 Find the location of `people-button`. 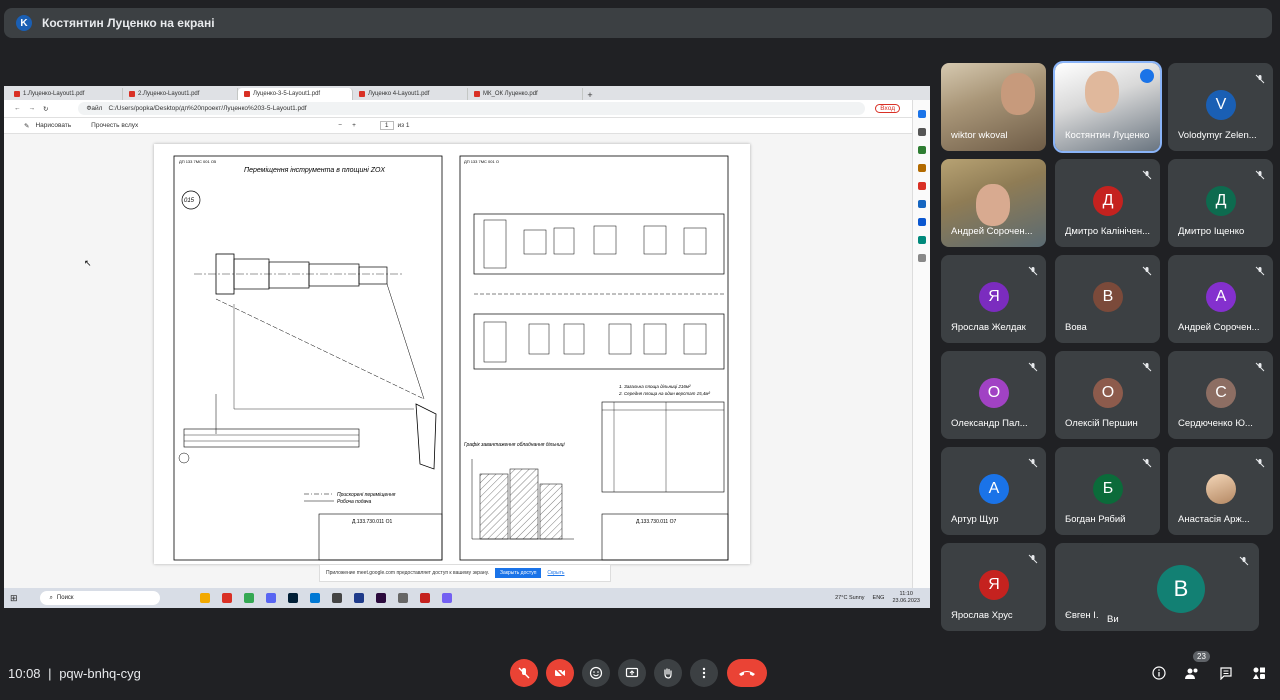

people-button is located at coordinates (1192, 673).